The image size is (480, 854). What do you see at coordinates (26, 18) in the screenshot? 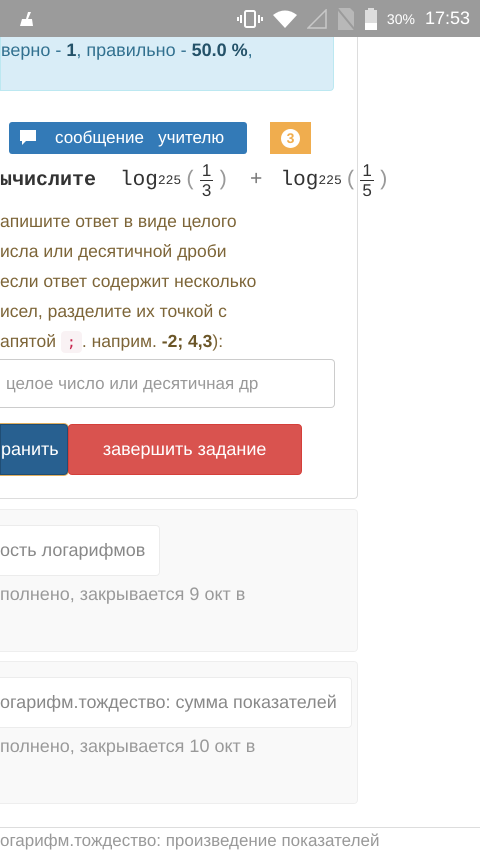
I see `cleaner-icon` at bounding box center [26, 18].